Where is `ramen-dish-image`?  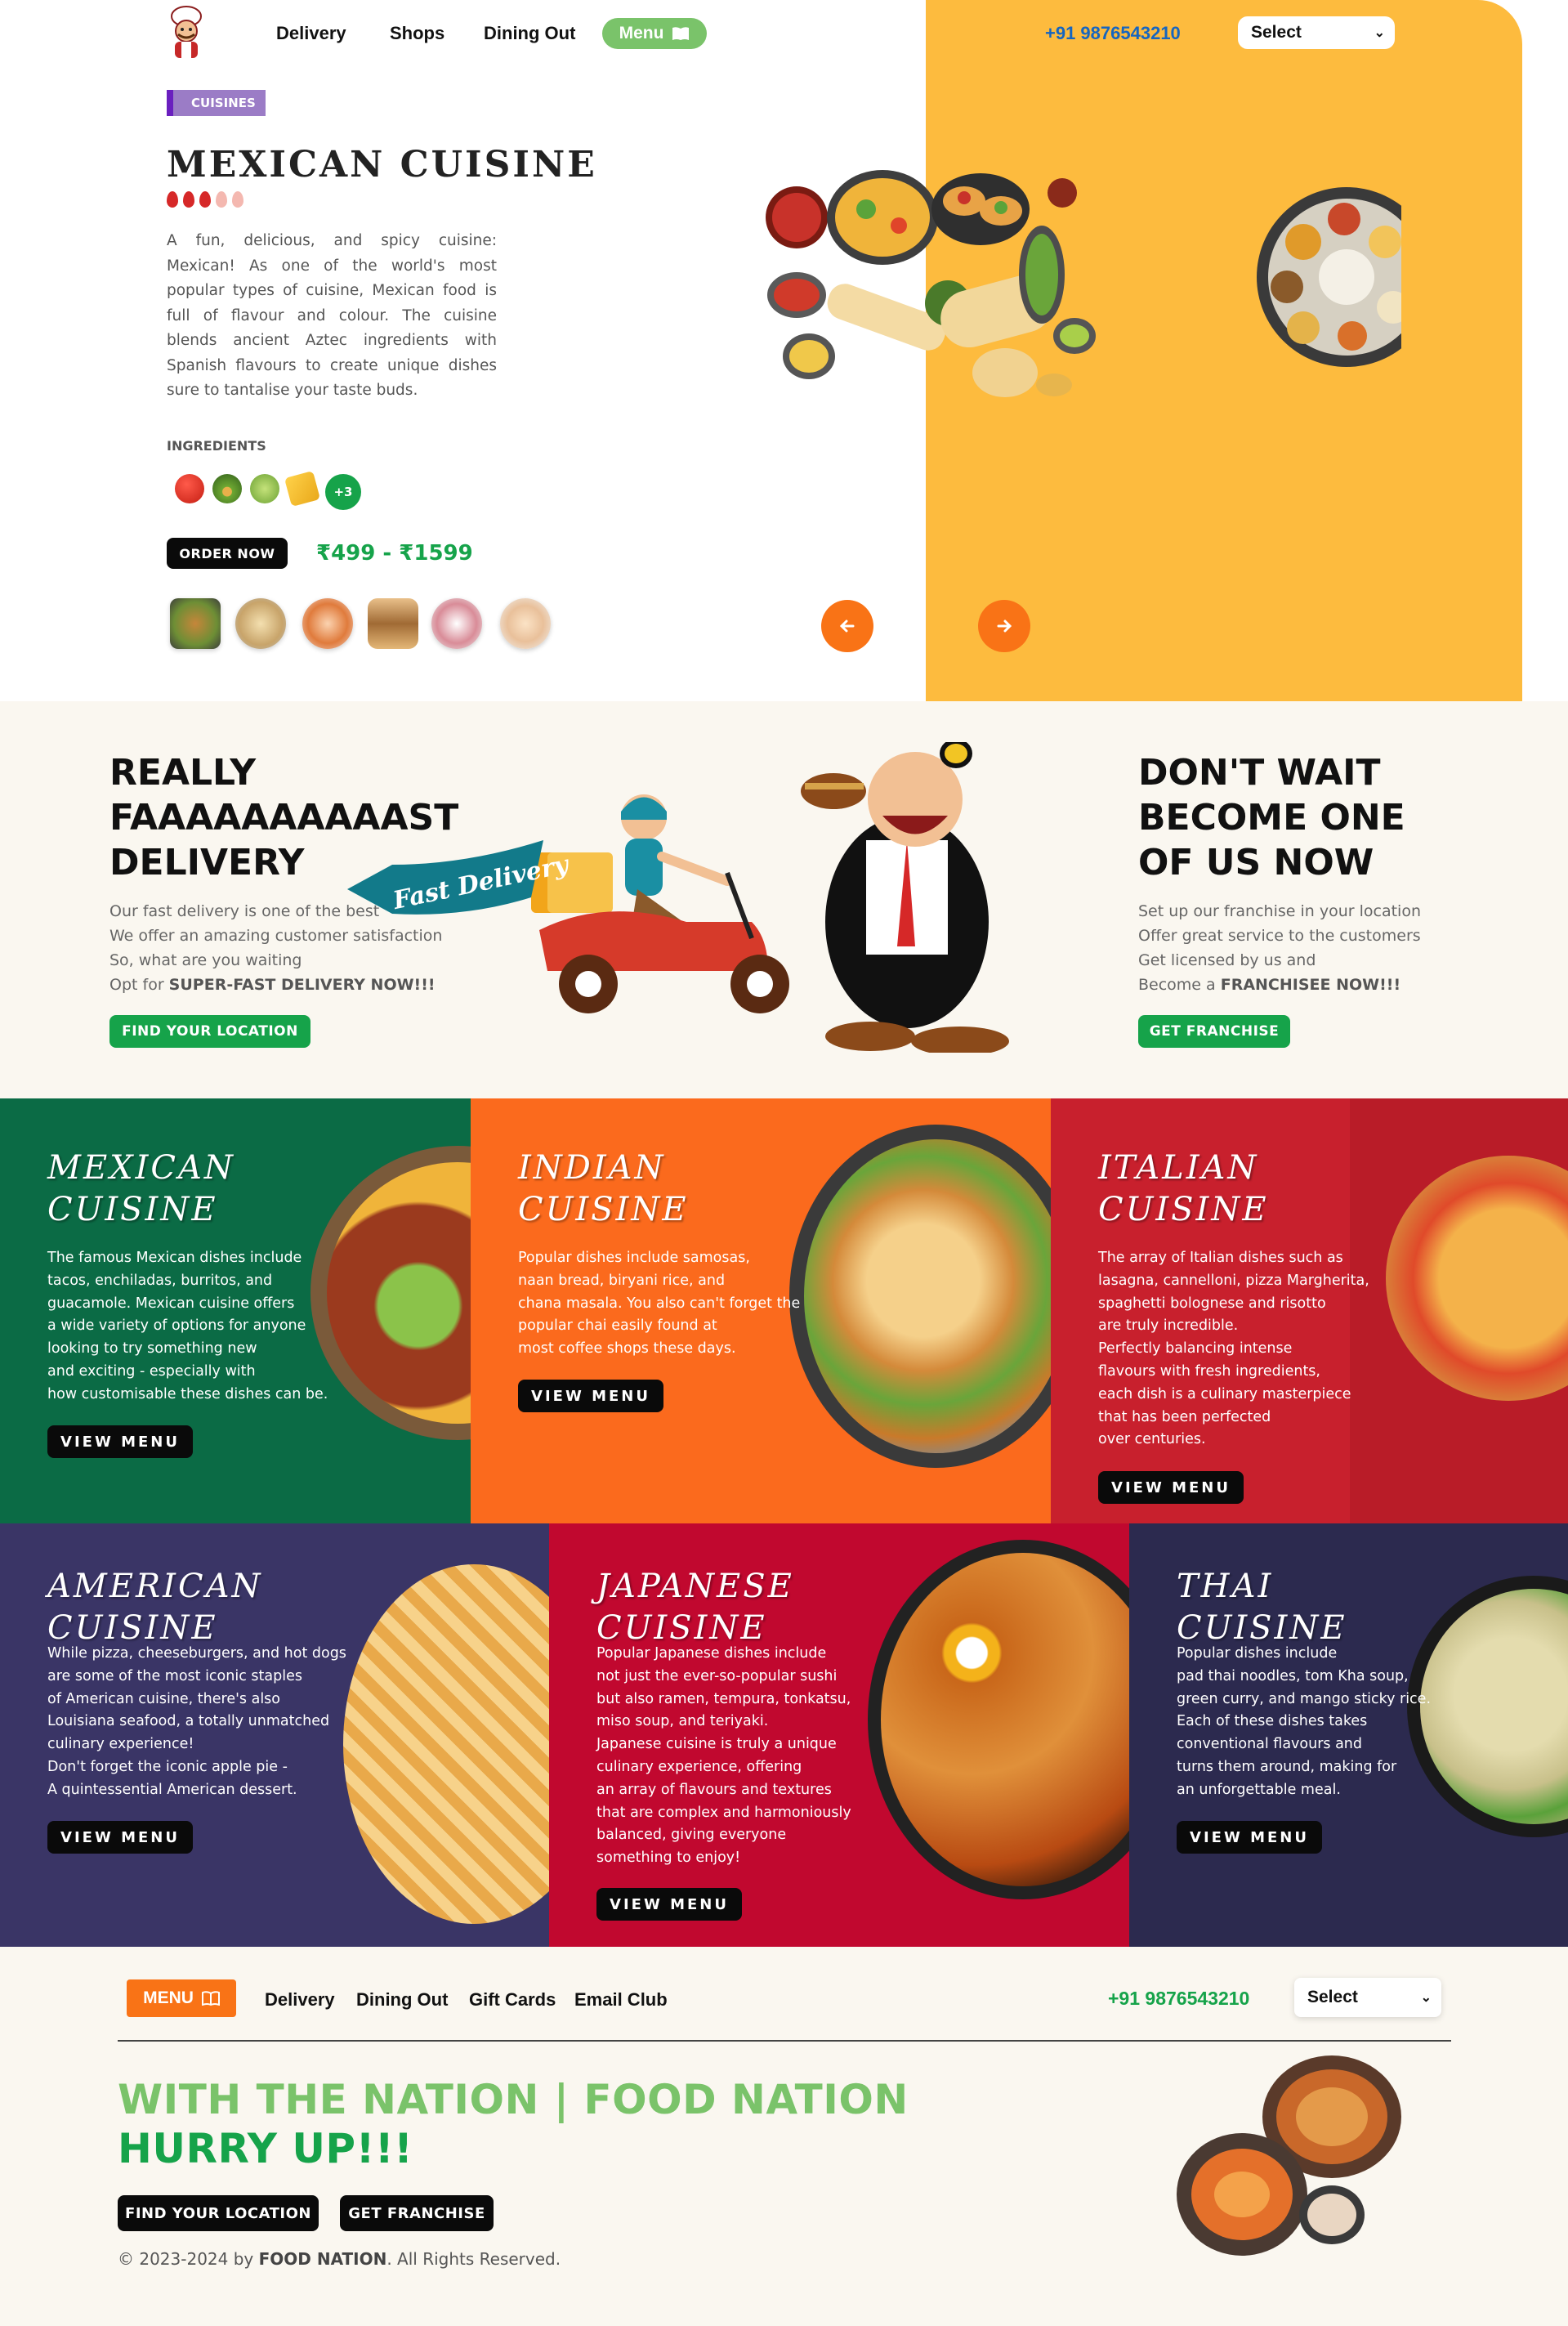
ramen-dish-image is located at coordinates (998, 1720).